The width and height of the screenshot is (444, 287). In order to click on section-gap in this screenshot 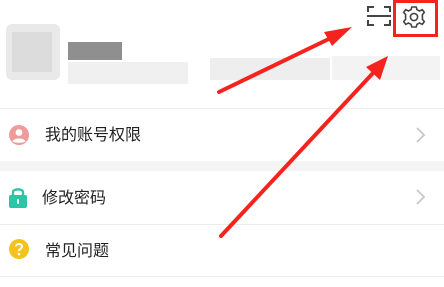, I will do `click(222, 166)`.